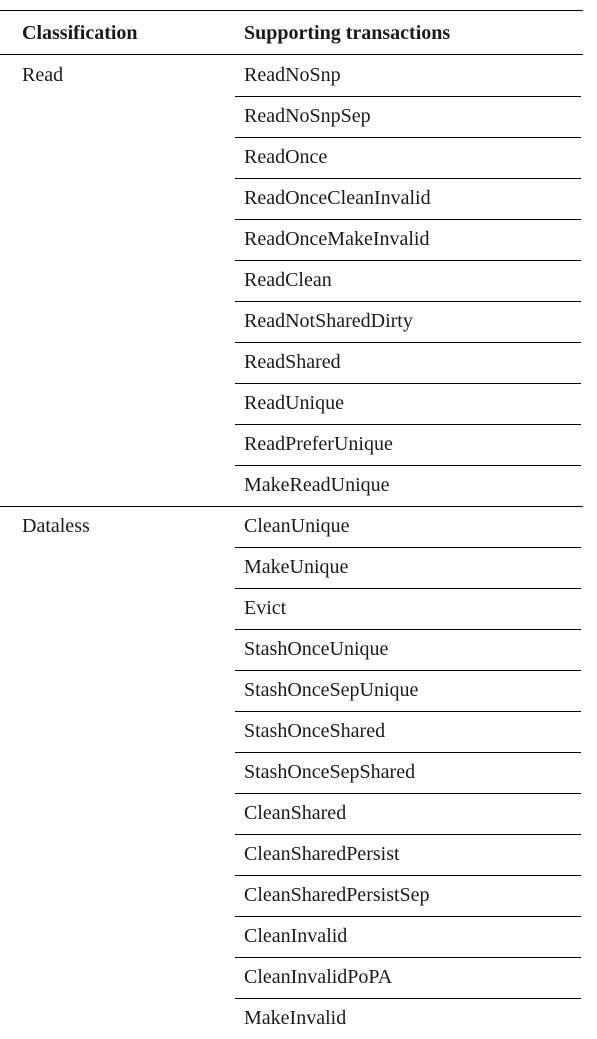  Describe the element at coordinates (297, 526) in the screenshot. I see `transaction-name: CleanUnique` at that location.